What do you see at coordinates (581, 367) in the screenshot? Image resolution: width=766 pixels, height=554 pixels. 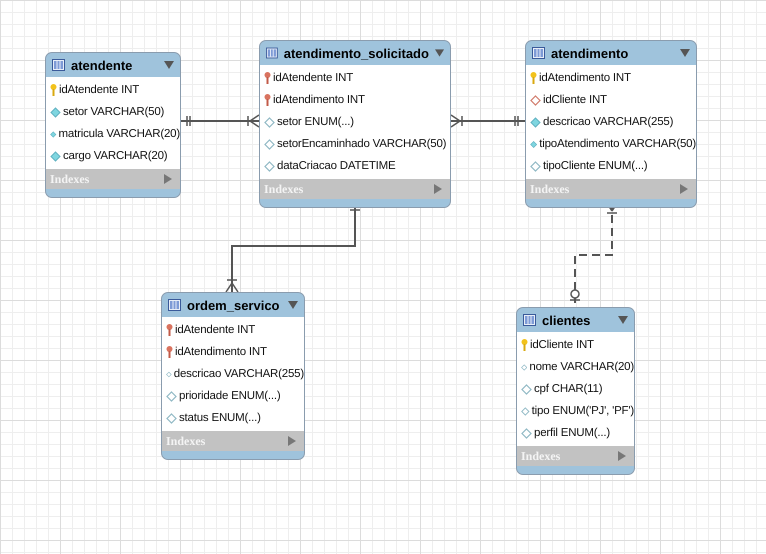 I see `column-text: nome VARCHAR(20)` at bounding box center [581, 367].